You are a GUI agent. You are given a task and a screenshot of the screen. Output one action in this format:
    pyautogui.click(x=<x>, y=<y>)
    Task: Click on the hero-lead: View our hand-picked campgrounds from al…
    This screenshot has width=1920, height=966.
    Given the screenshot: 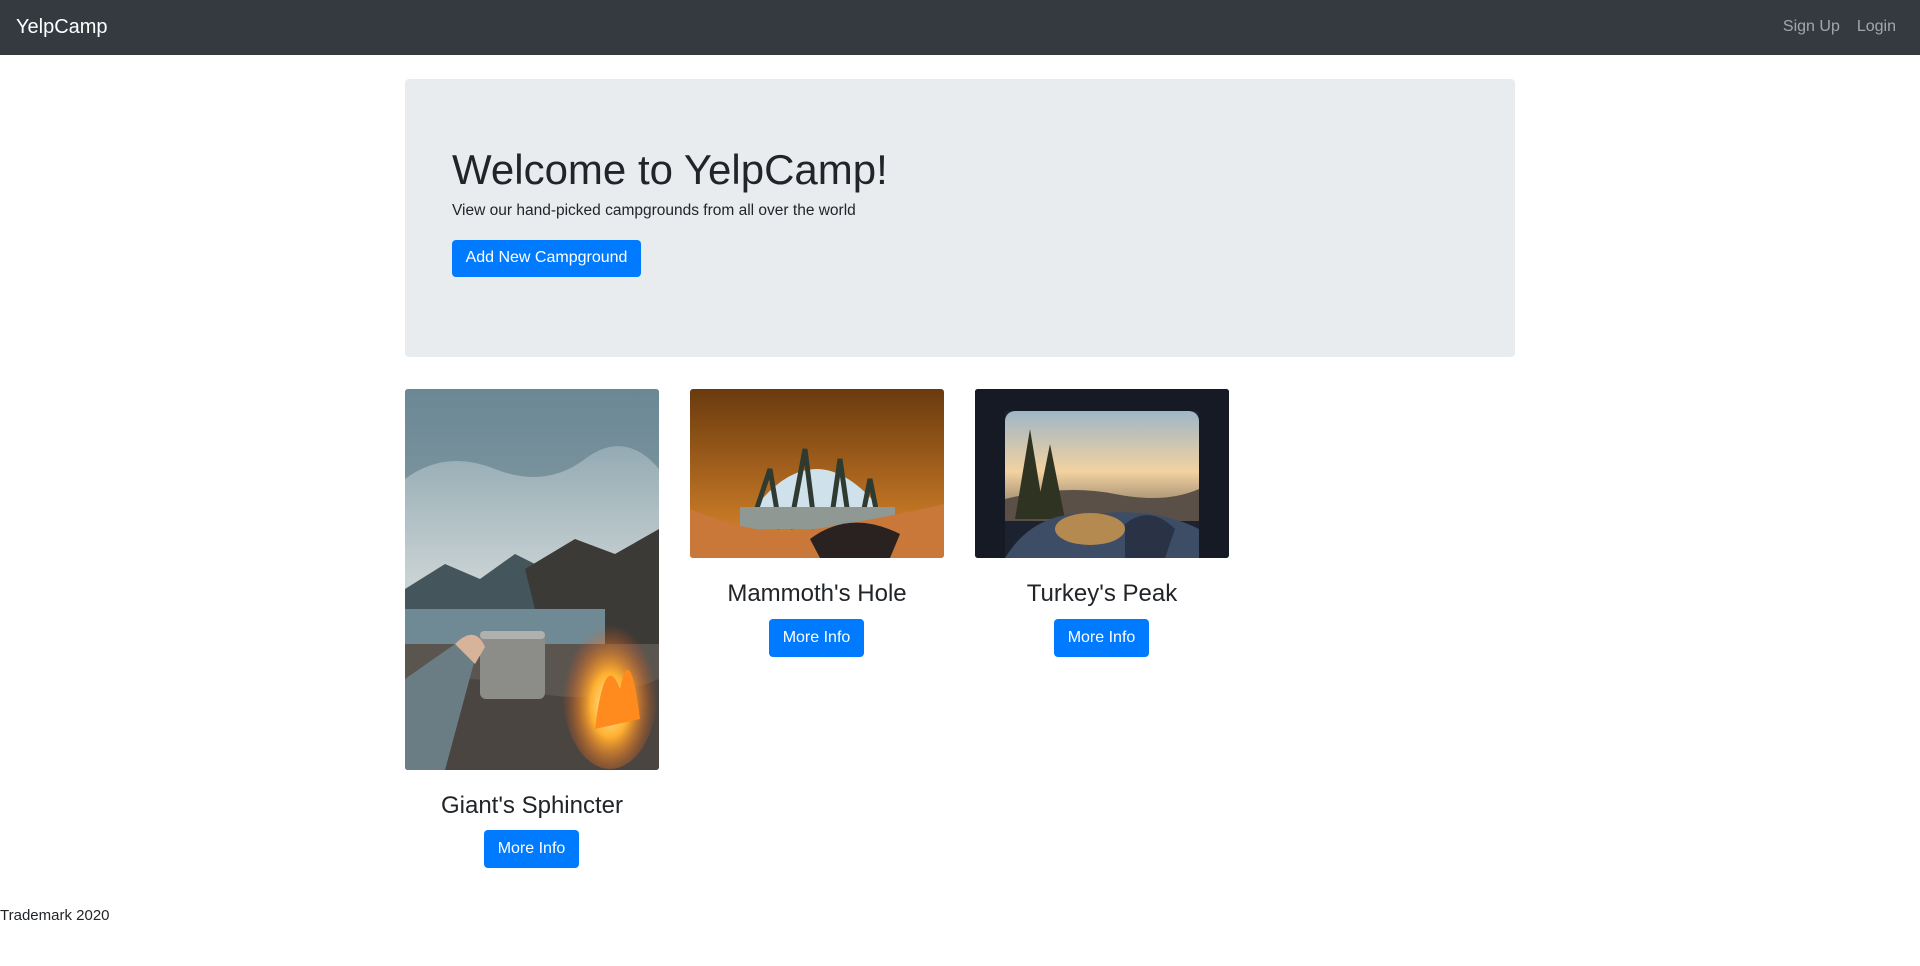 What is the action you would take?
    pyautogui.click(x=654, y=210)
    